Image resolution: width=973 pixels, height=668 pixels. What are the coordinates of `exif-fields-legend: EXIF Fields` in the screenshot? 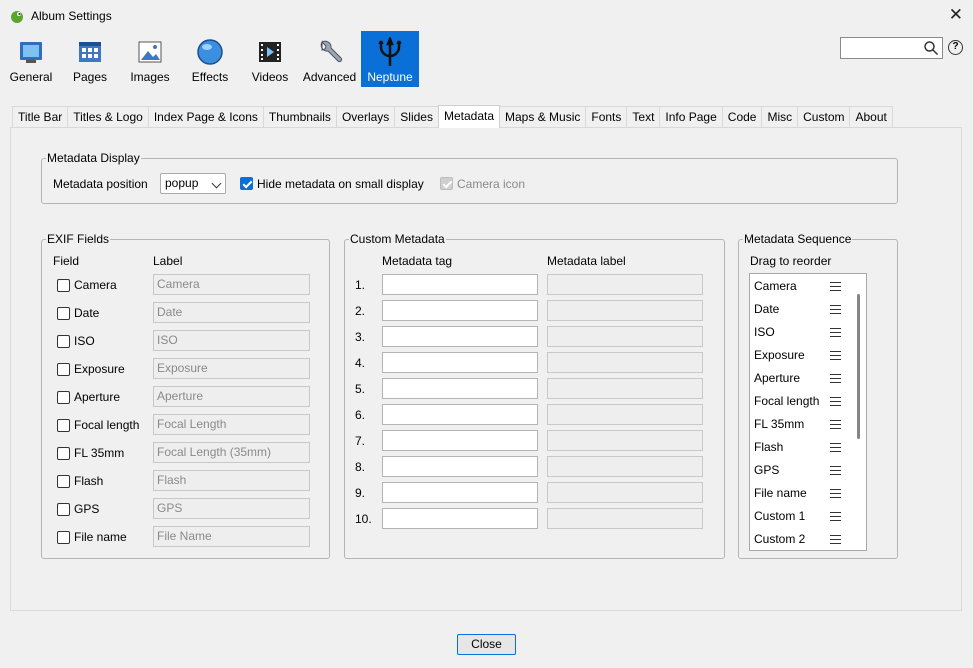 It's located at (78, 239).